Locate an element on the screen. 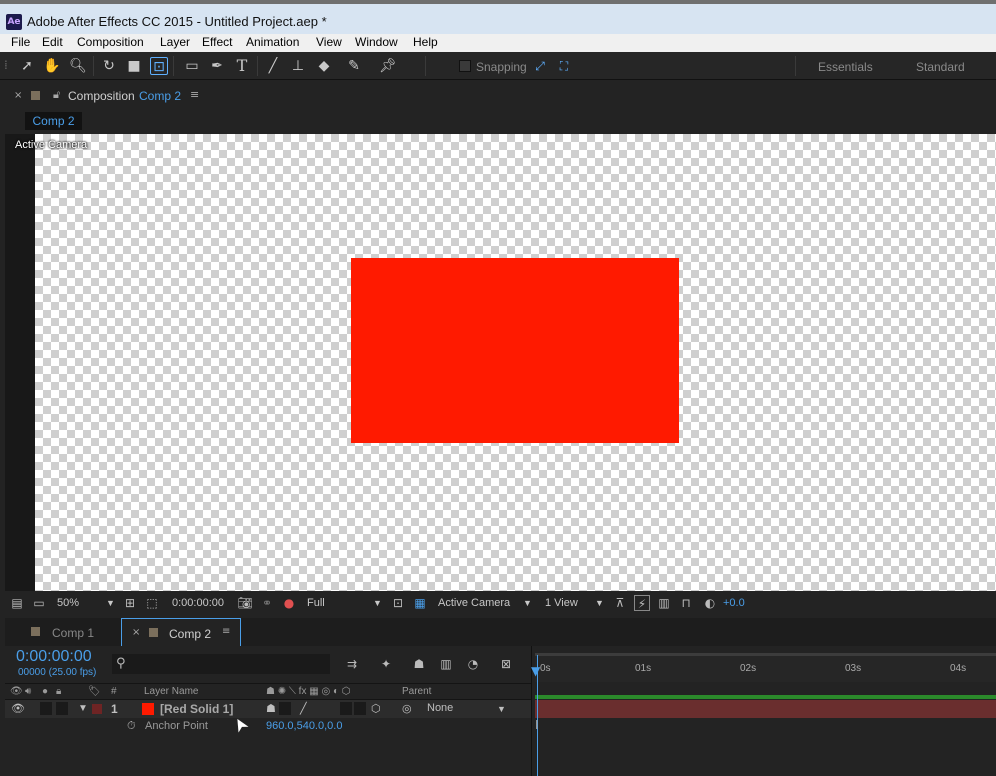  toggle-pixel-aspect-icon: ⊼ is located at coordinates (620, 603).